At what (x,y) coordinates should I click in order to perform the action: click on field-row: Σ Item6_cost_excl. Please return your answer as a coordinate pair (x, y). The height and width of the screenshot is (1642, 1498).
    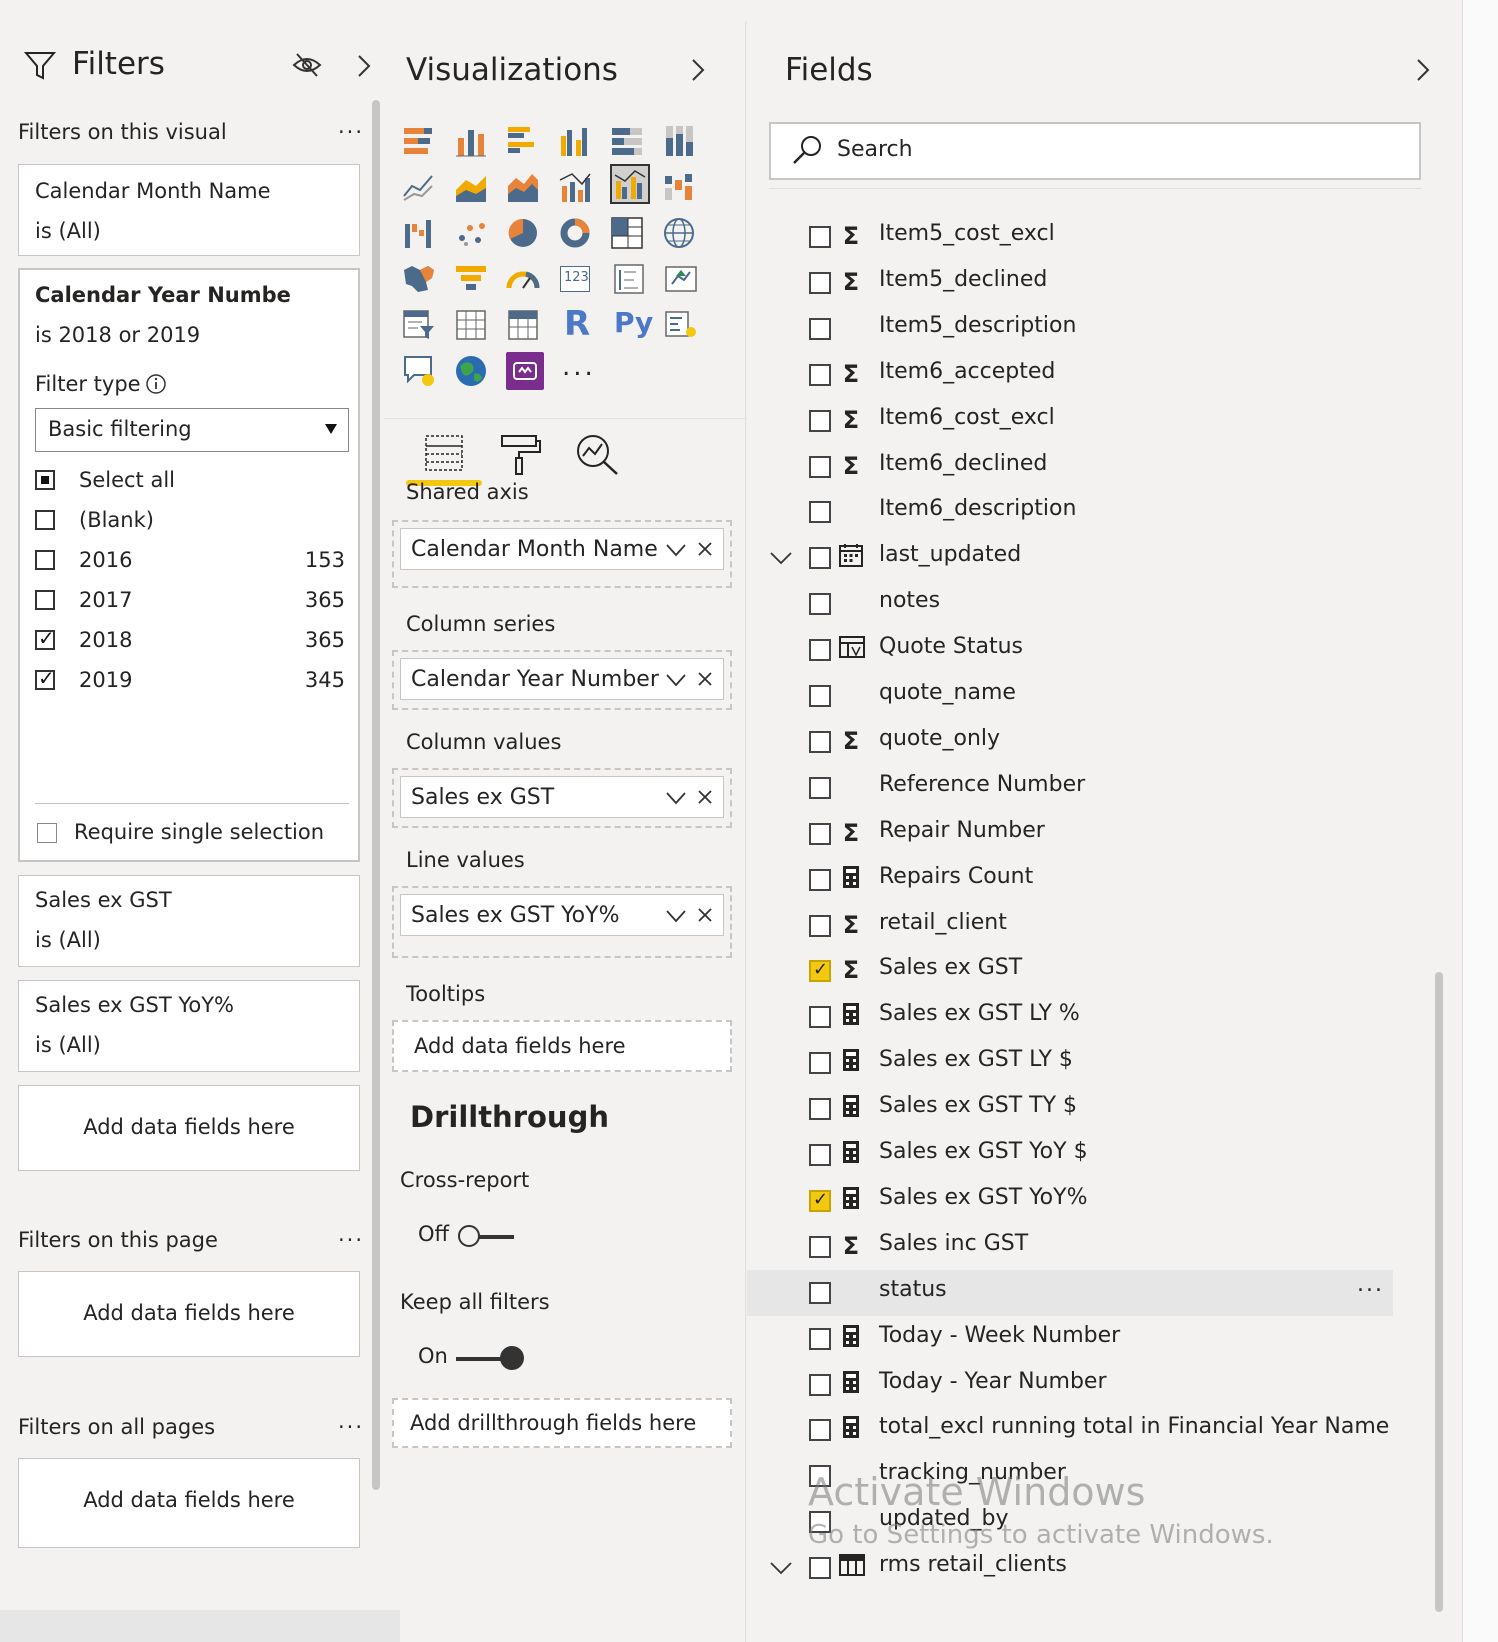
    Looking at the image, I should click on (1077, 421).